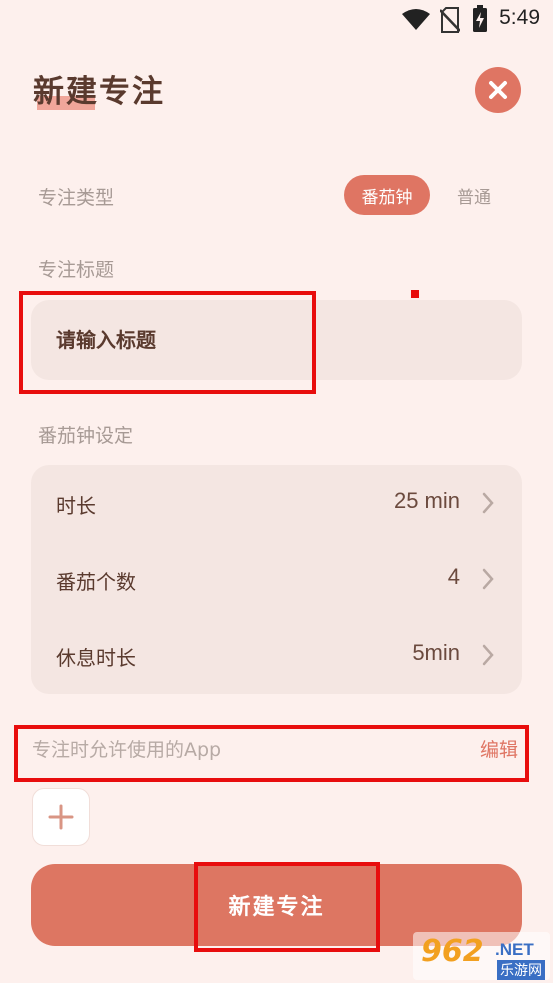 This screenshot has height=983, width=553. Describe the element at coordinates (86, 436) in the screenshot. I see `pomodoro-settings-label: 番茄钟设定` at that location.